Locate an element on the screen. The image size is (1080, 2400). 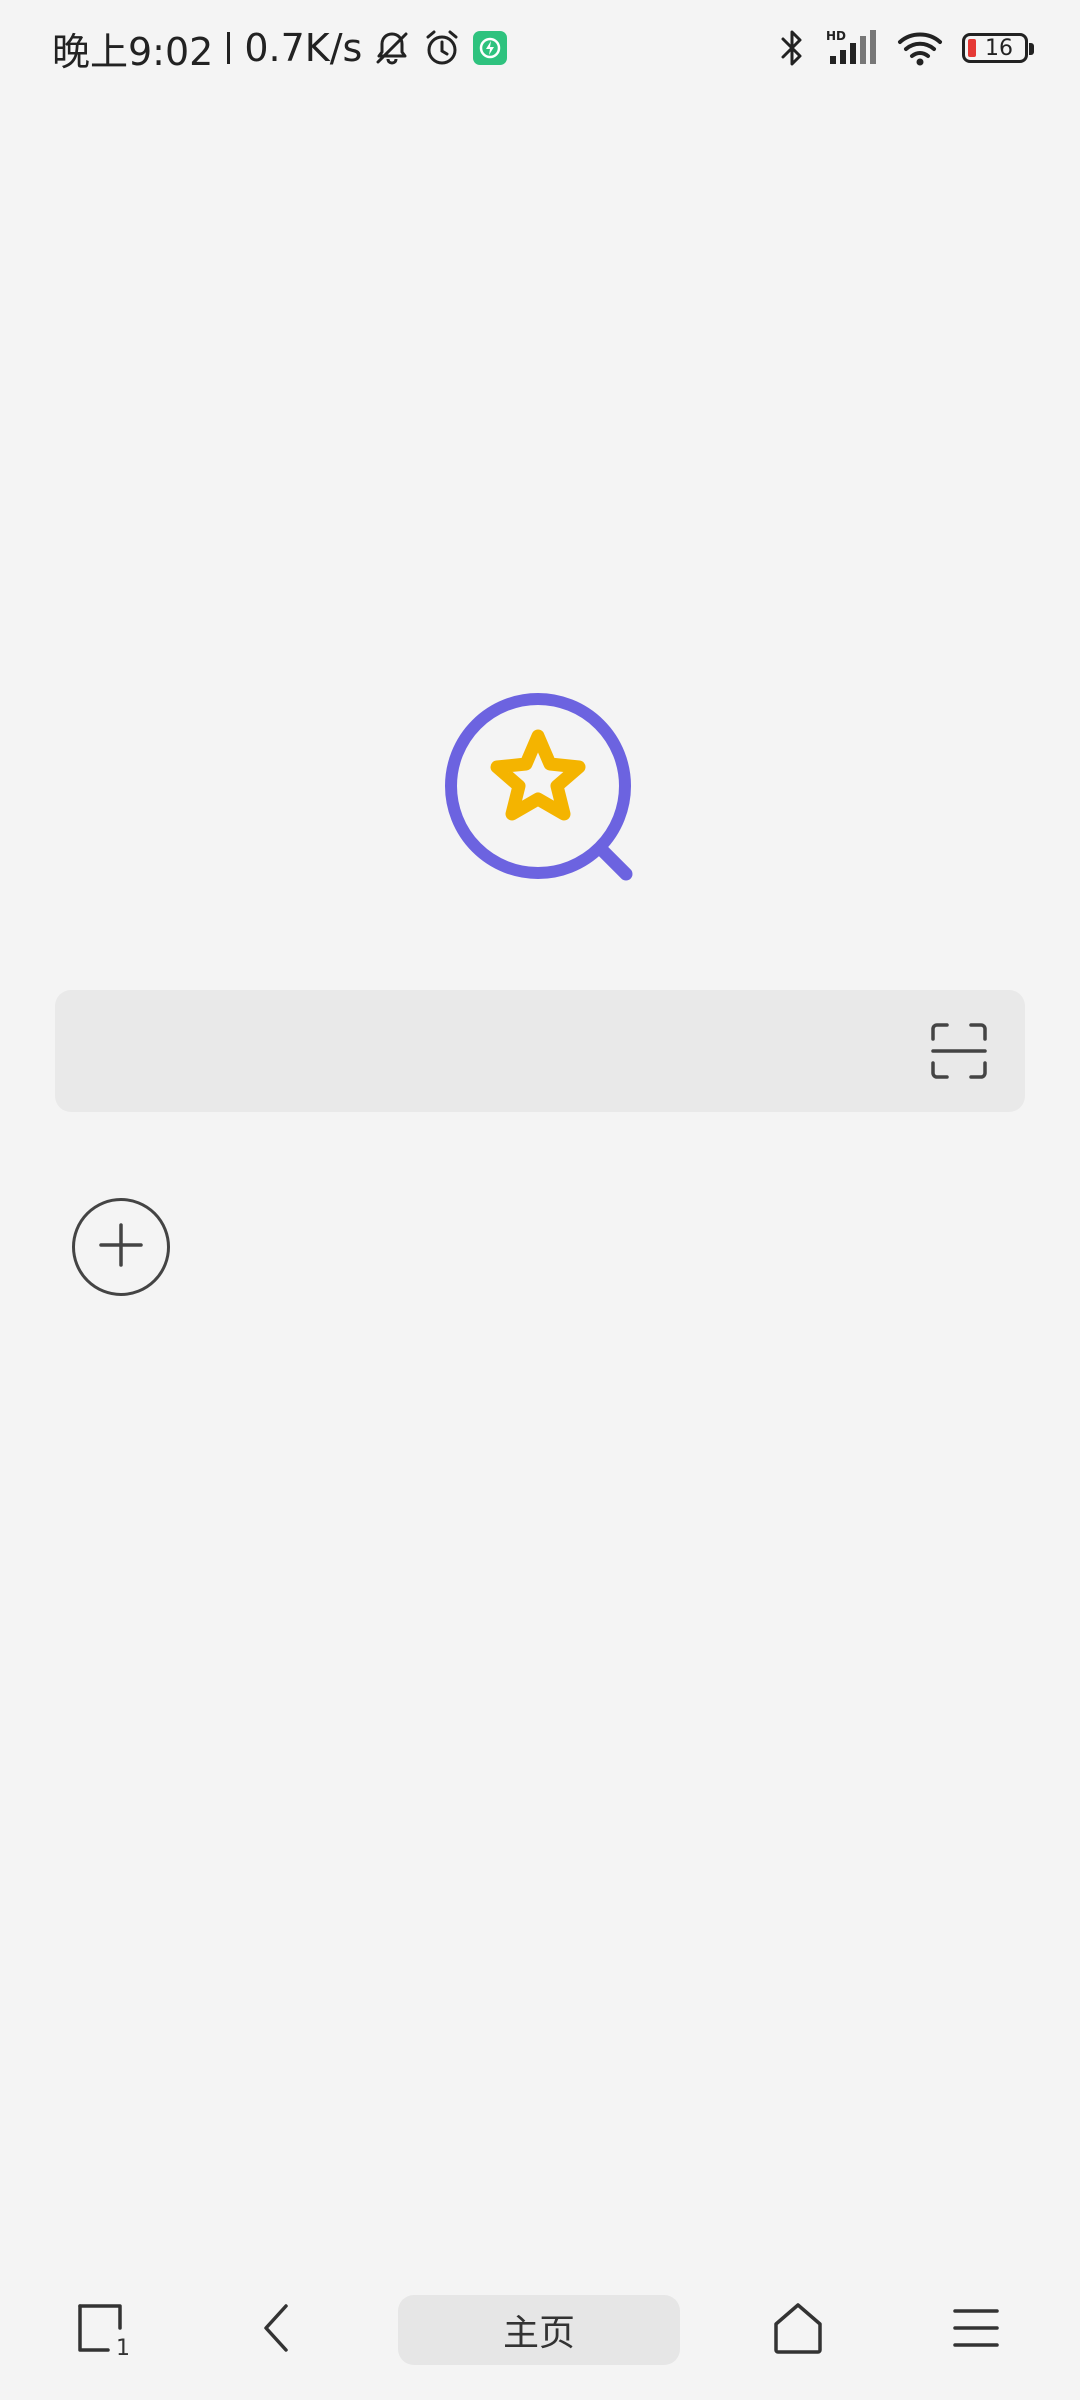
bell-off-icon is located at coordinates (392, 48).